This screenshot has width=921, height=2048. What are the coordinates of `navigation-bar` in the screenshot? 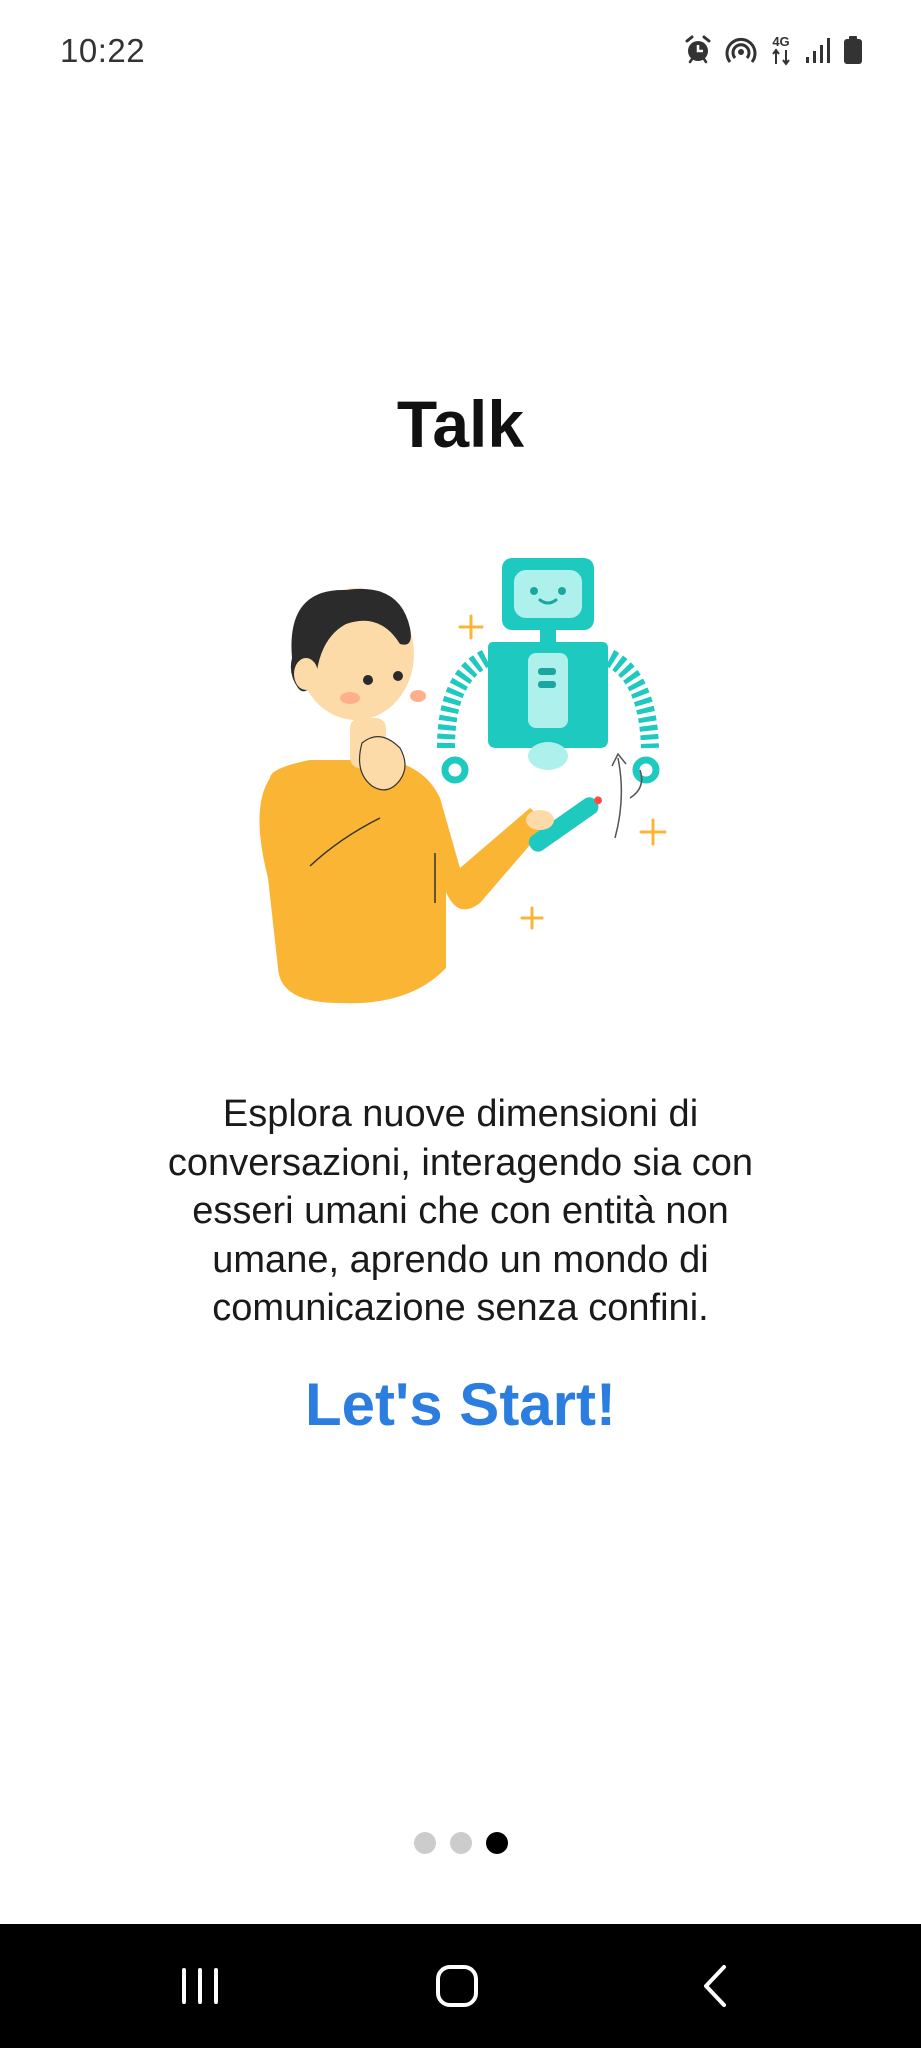 It's located at (460, 1986).